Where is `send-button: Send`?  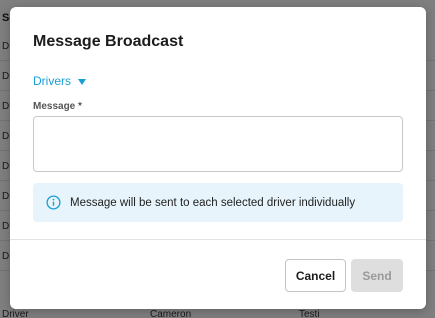 send-button: Send is located at coordinates (377, 275).